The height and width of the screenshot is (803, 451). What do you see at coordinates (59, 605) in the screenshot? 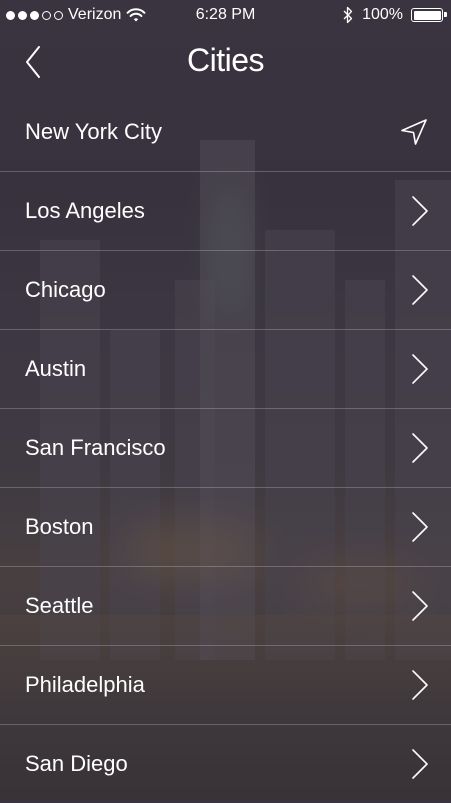
I see `city-label: Seattle` at bounding box center [59, 605].